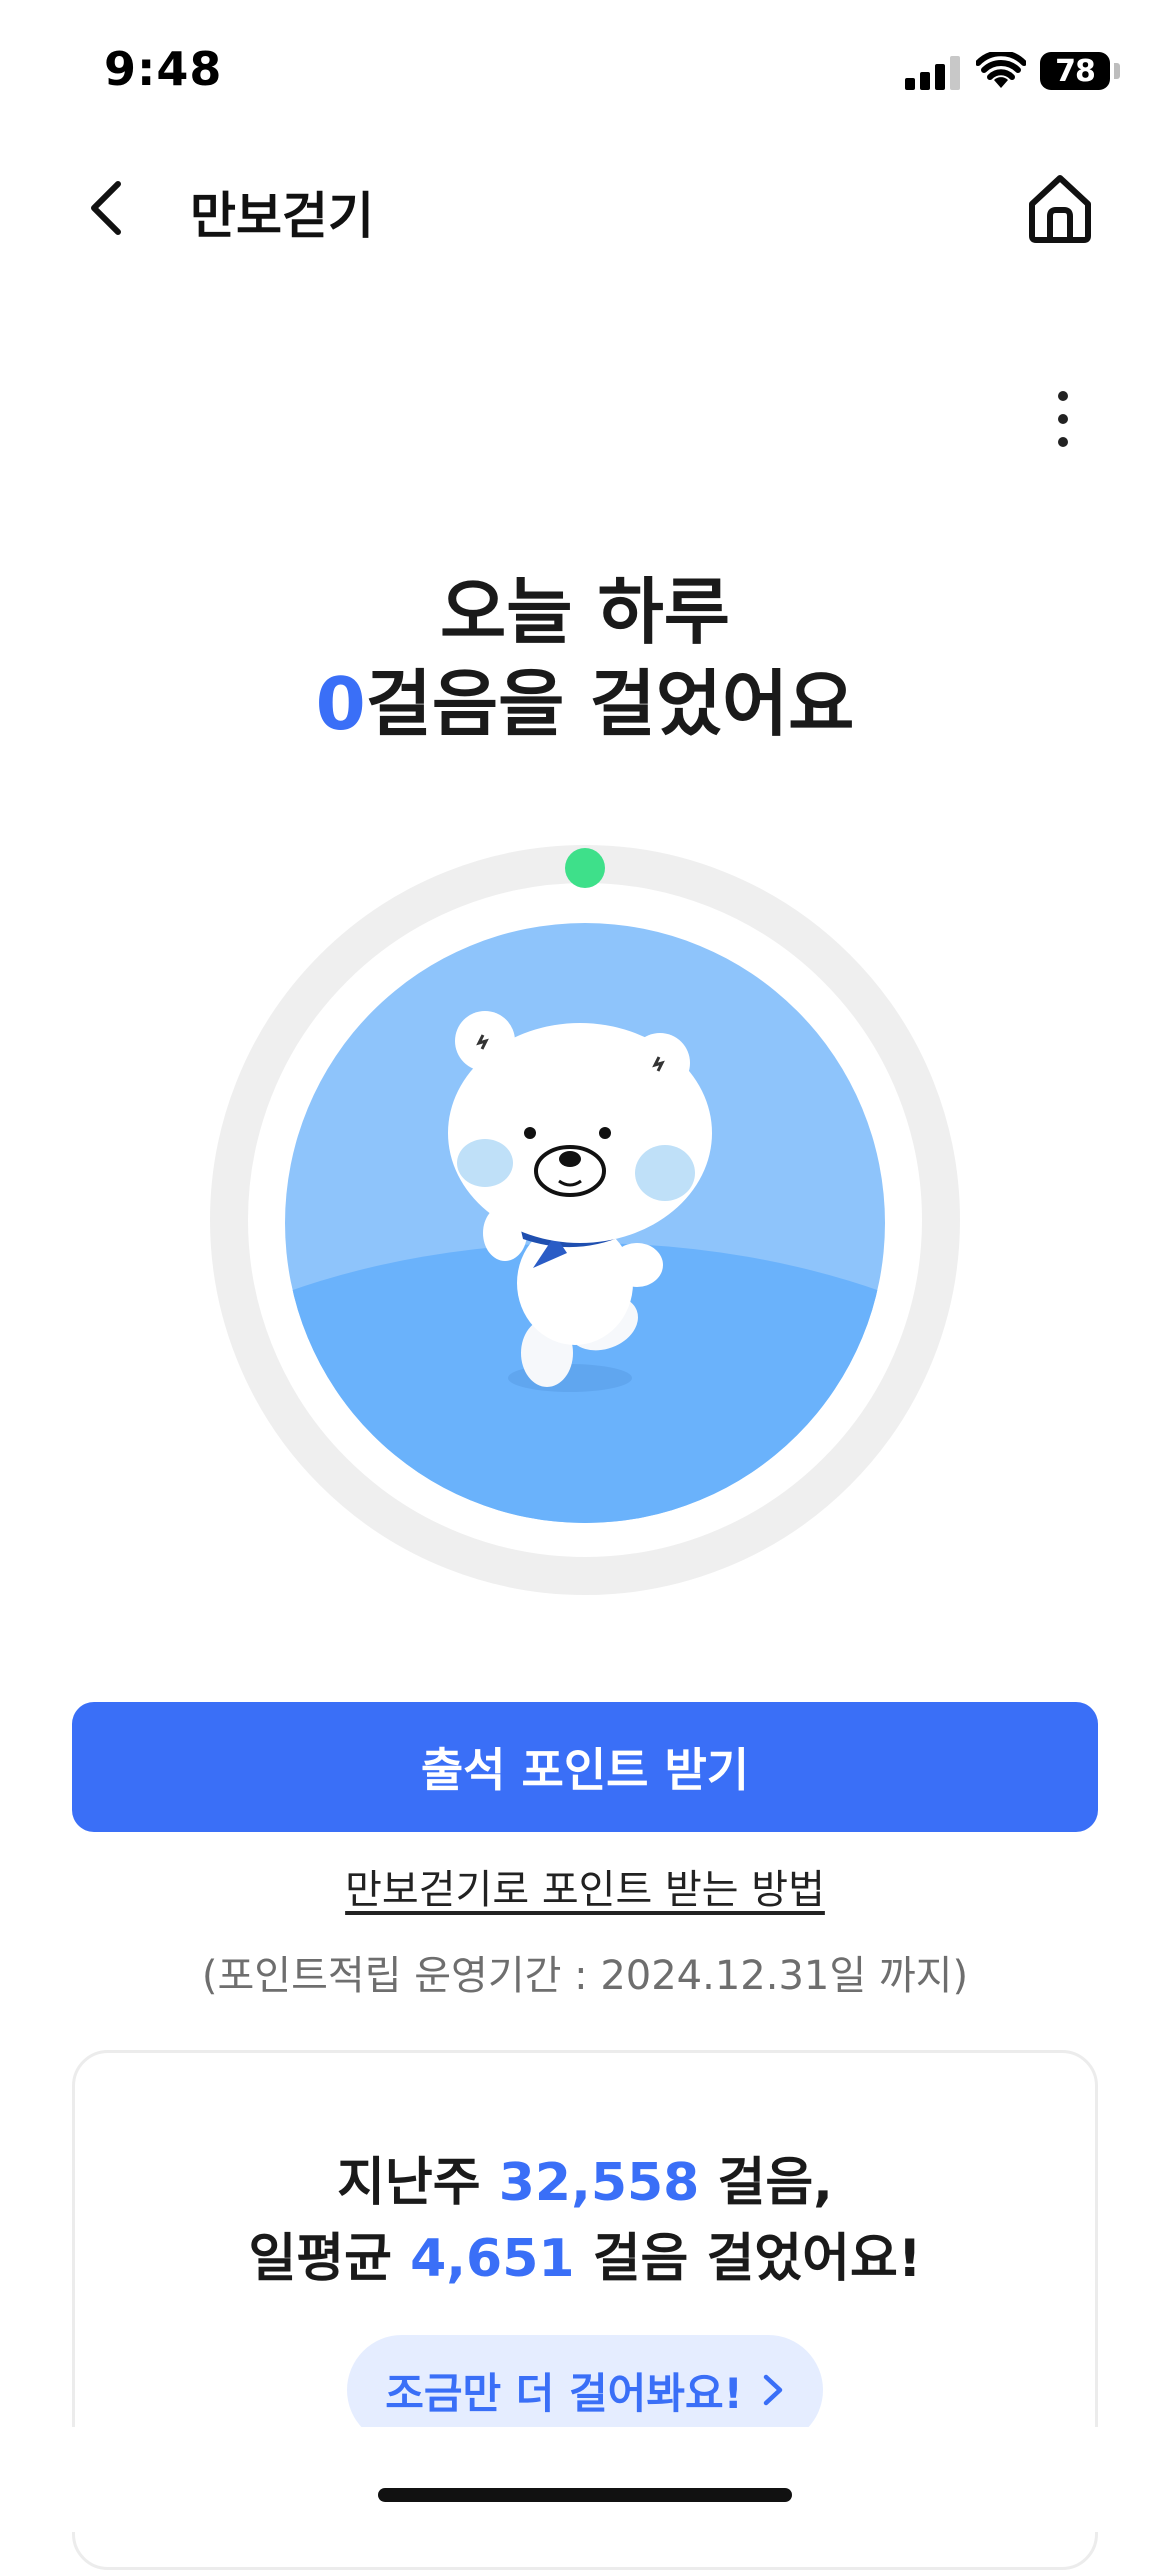  I want to click on progress-indicator-dot, so click(585, 868).